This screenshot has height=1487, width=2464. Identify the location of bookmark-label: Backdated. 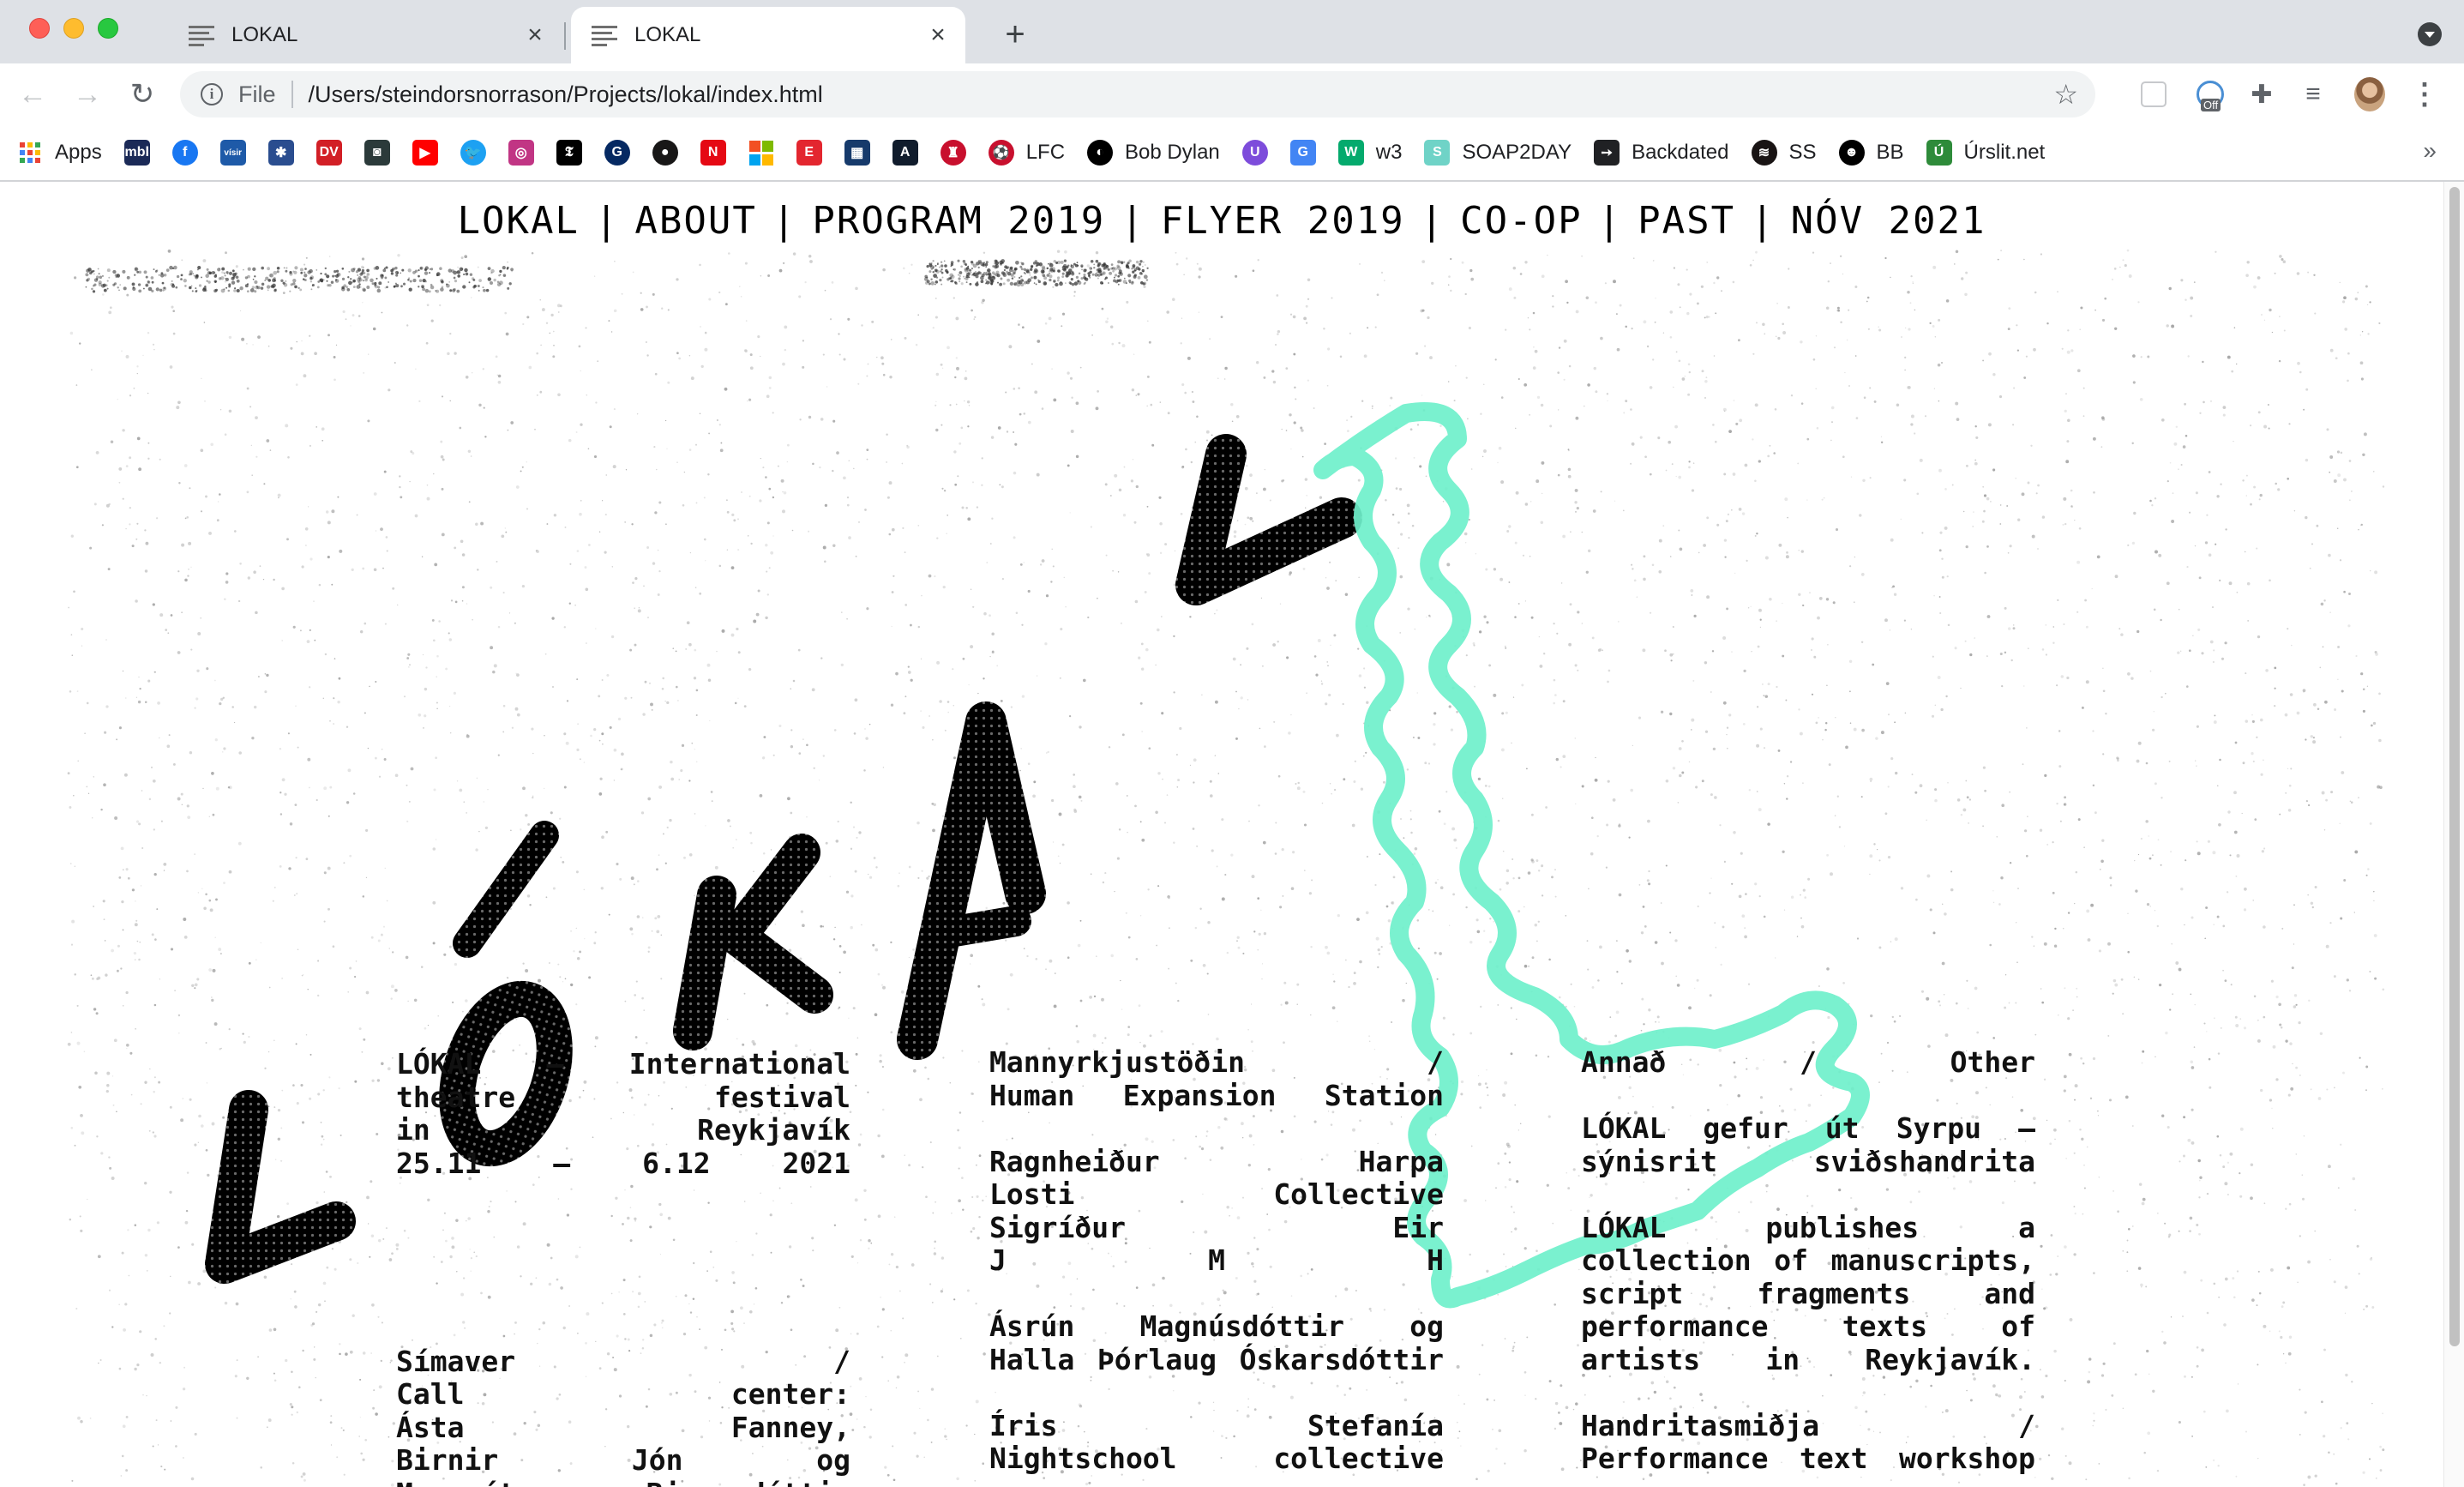
(1680, 152).